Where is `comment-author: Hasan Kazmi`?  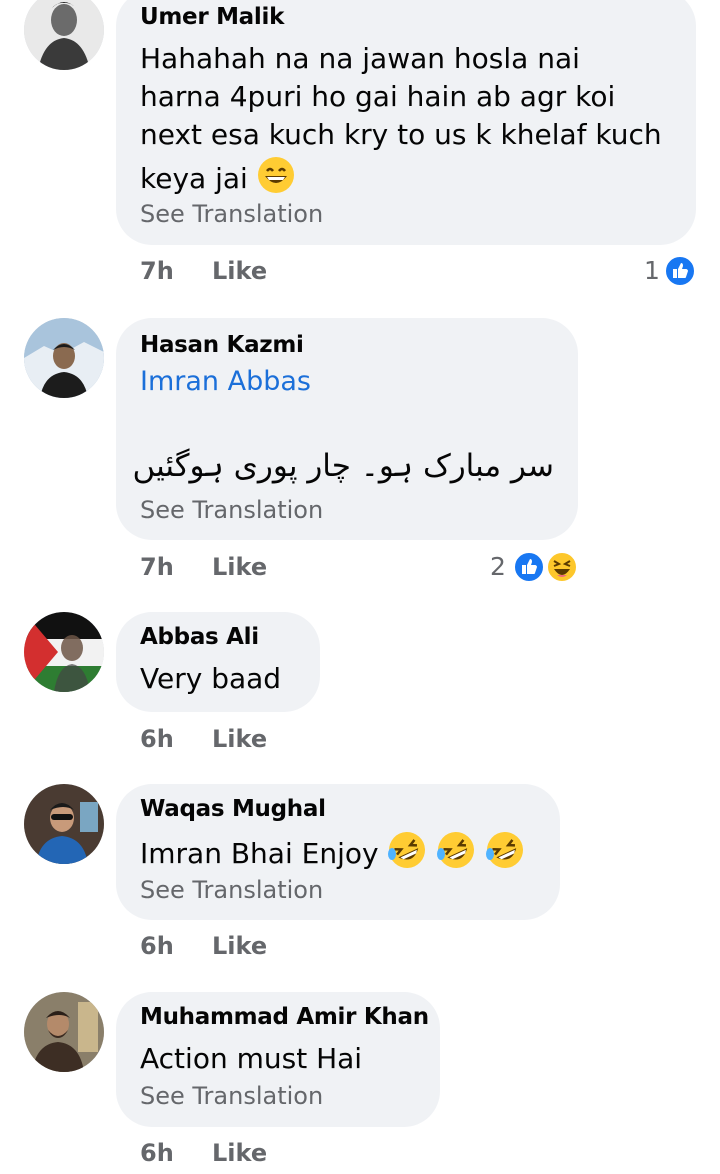
comment-author: Hasan Kazmi is located at coordinates (222, 345).